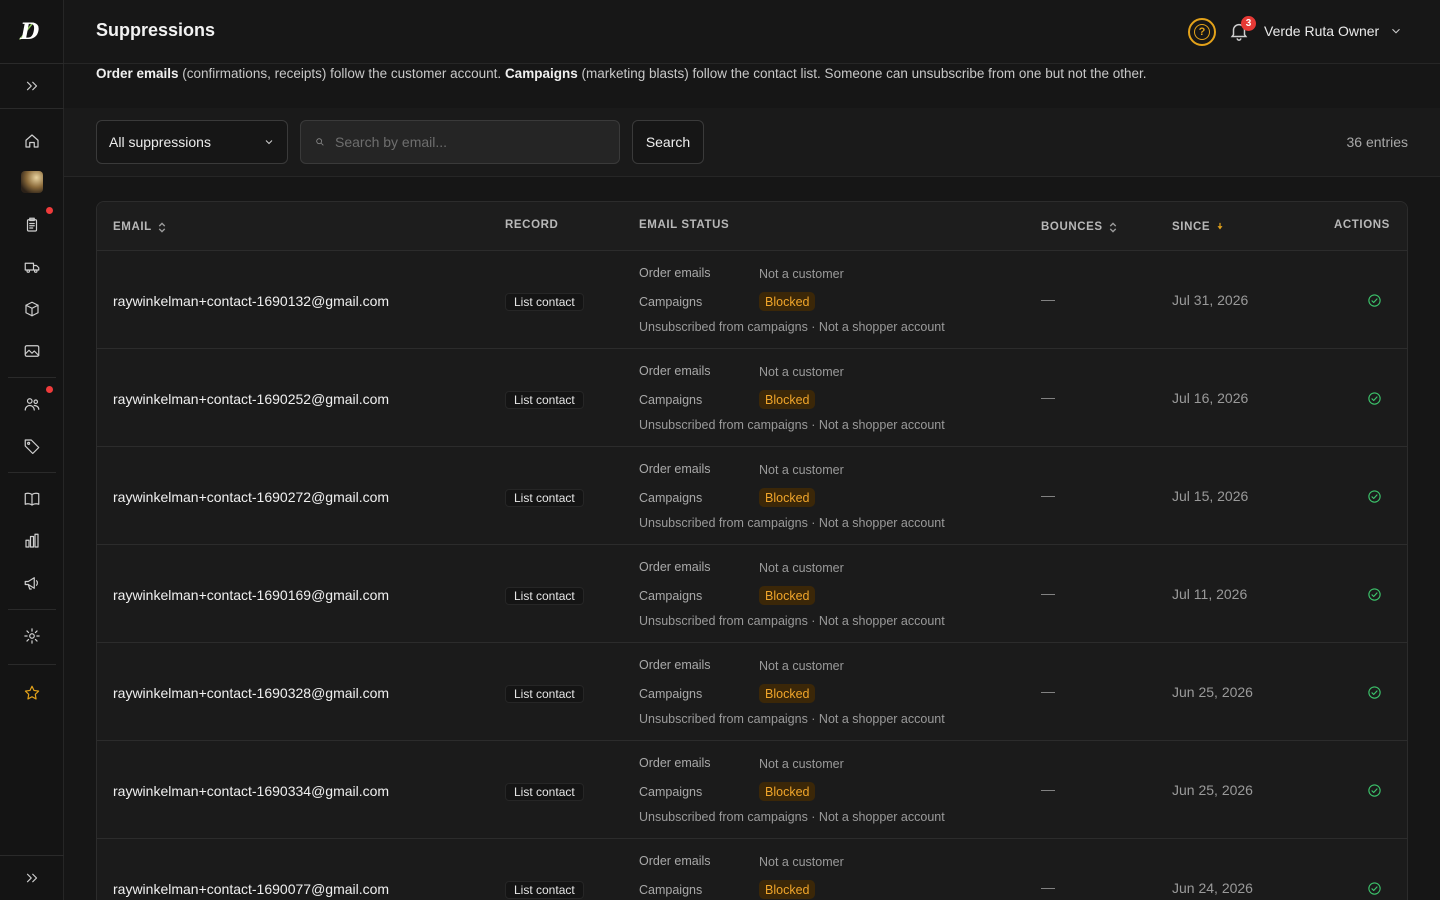  Describe the element at coordinates (251, 301) in the screenshot. I see `row-email: raywinkelman+contact-1690132@gmail.com` at that location.